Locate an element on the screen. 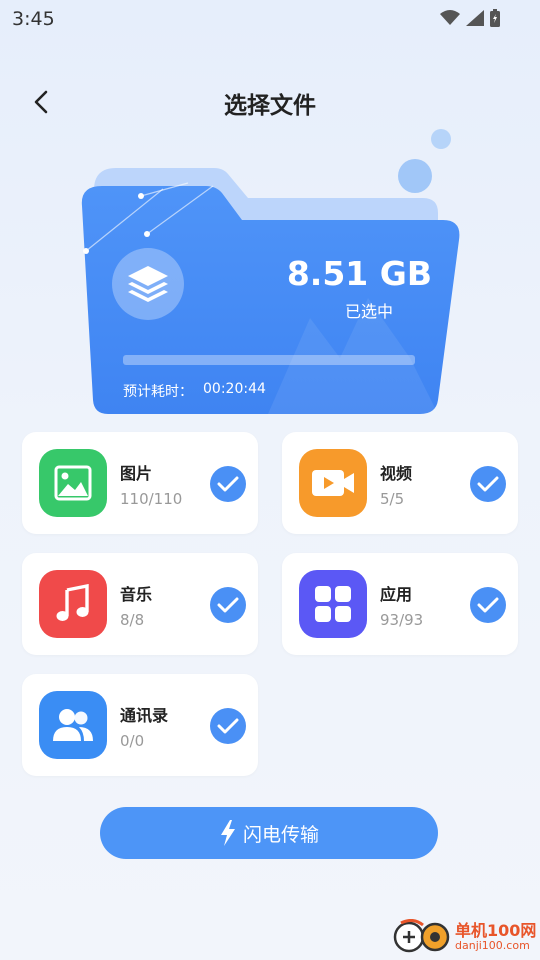  selected-label: 已选中 is located at coordinates (369, 311).